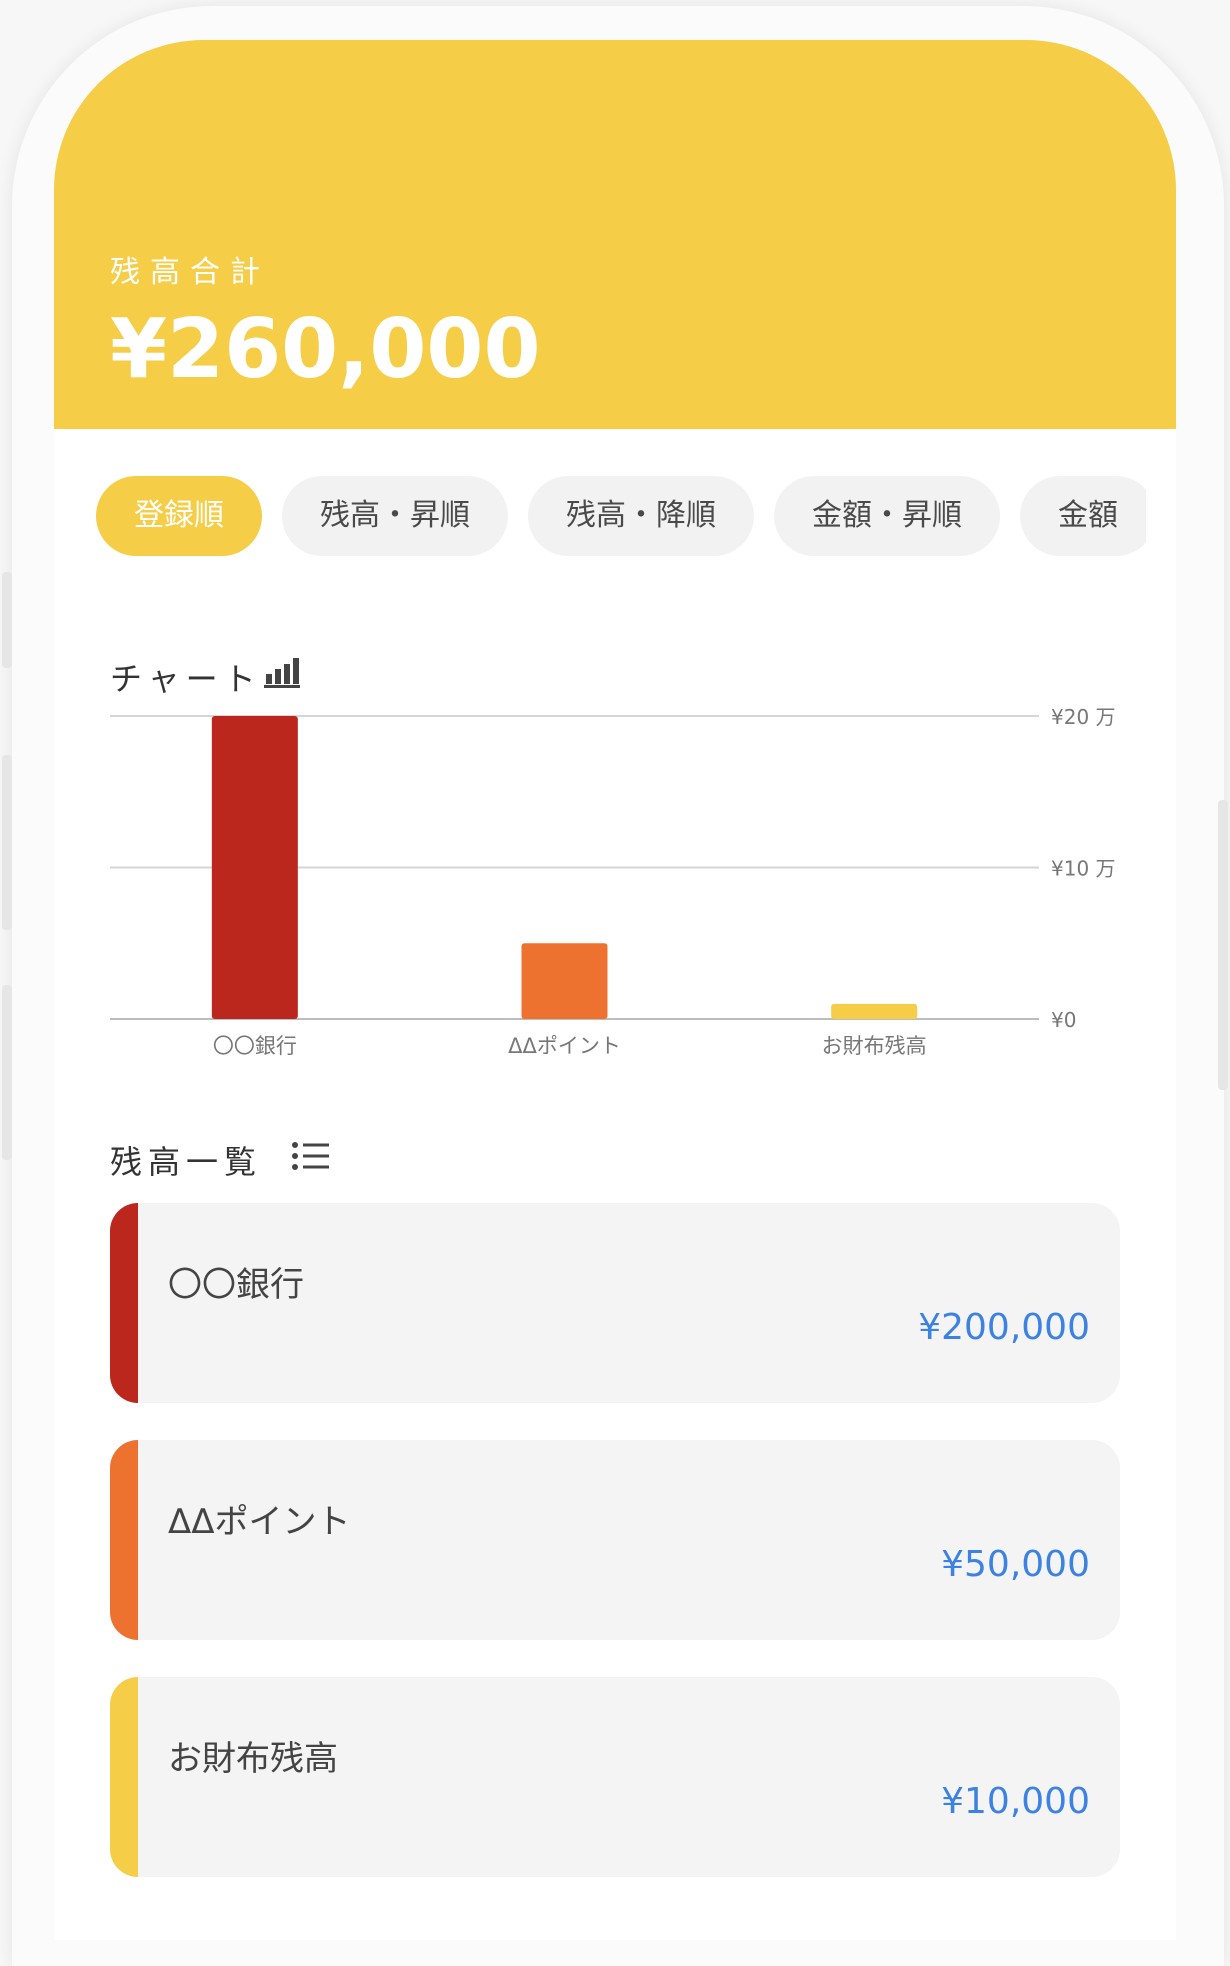 The image size is (1230, 1966). What do you see at coordinates (1015, 1564) in the screenshot?
I see `account-amount: ¥50,000` at bounding box center [1015, 1564].